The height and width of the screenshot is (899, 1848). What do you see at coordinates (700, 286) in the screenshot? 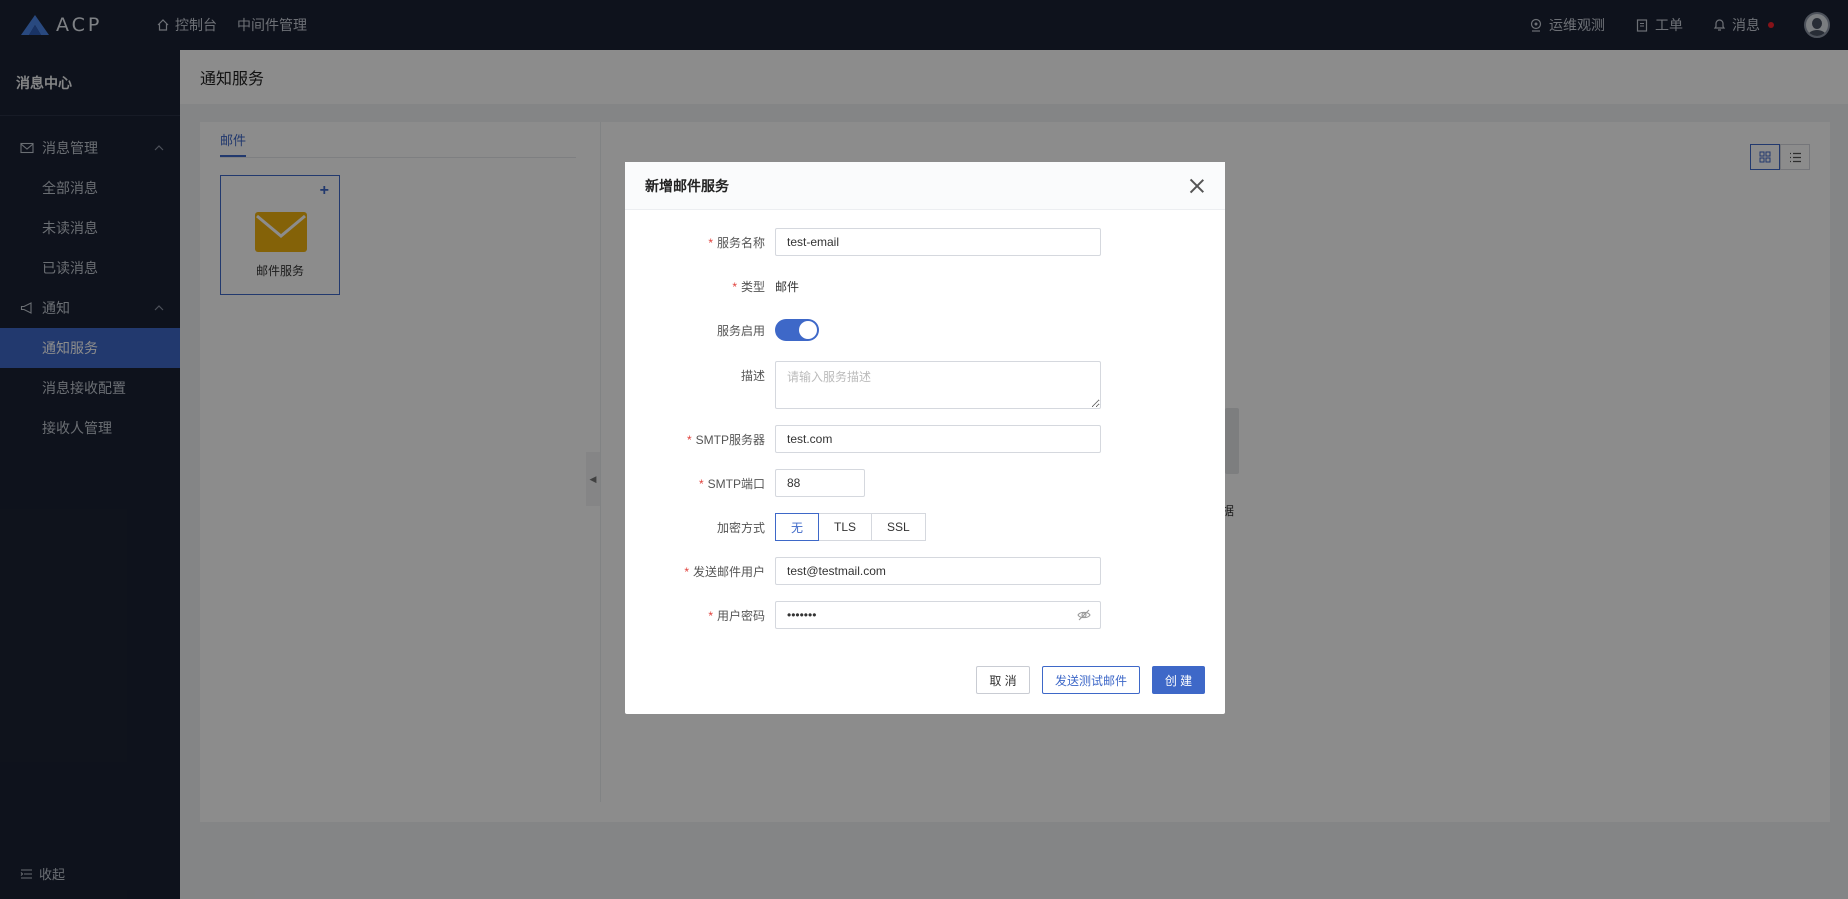
I see `field-label-wrap: * 类型` at bounding box center [700, 286].